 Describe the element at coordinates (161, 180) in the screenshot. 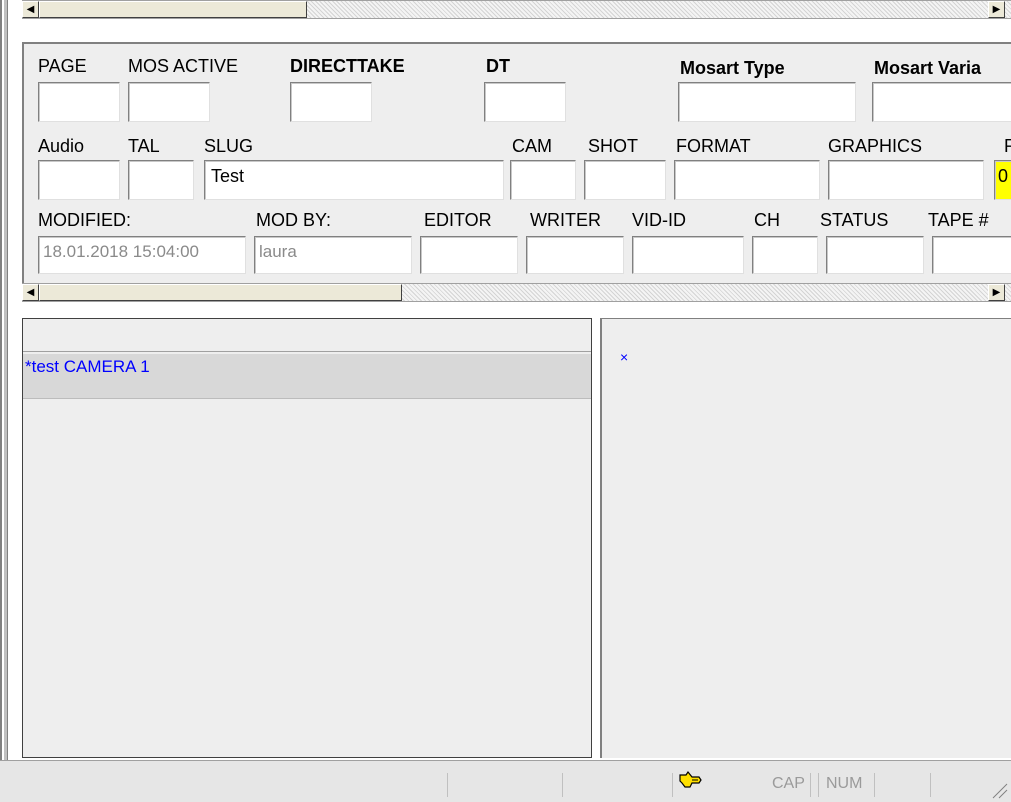

I see `tal-field` at that location.